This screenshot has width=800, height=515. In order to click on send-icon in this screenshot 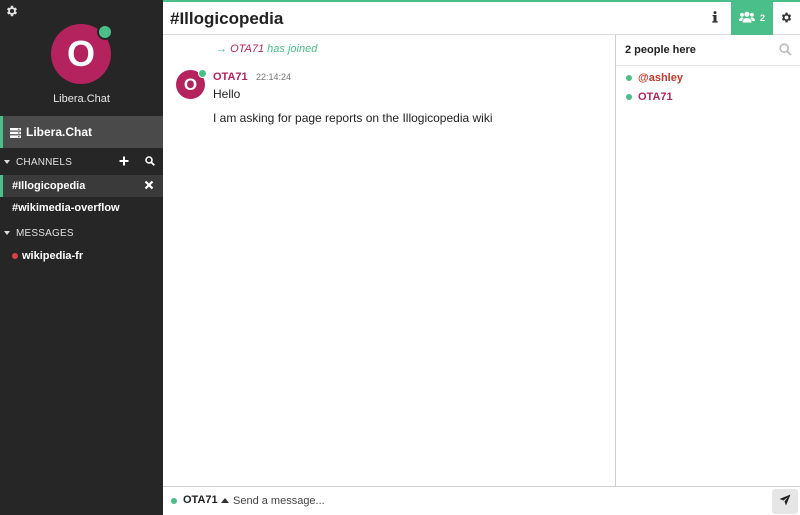, I will do `click(785, 501)`.